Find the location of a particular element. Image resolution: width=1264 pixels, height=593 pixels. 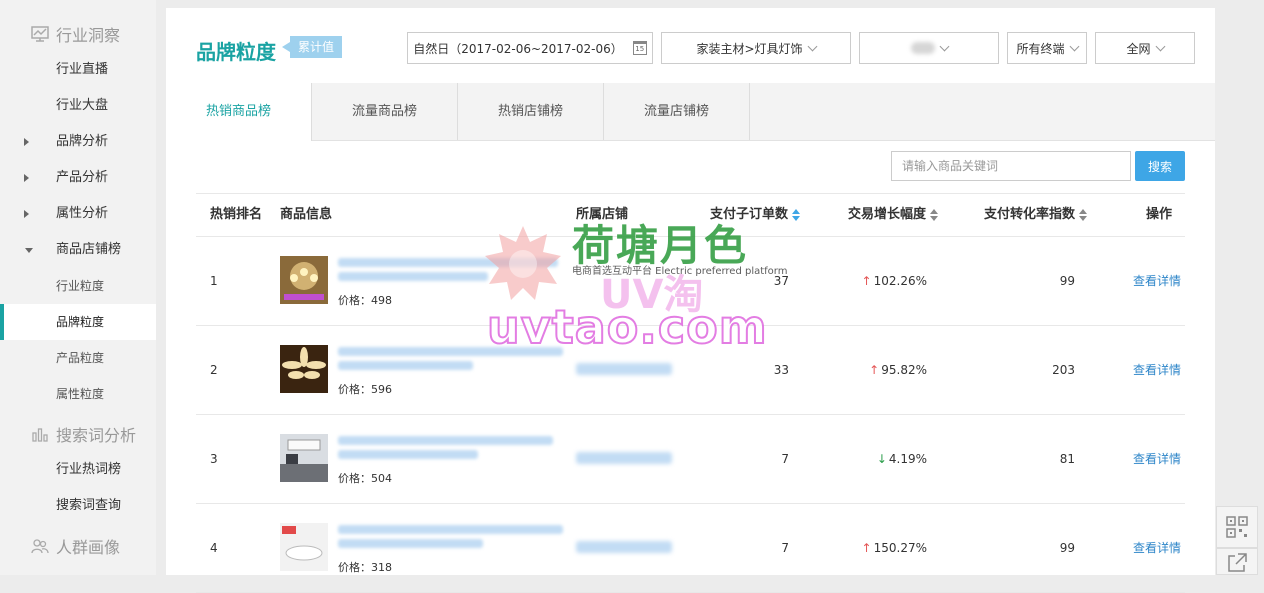

header-rank: 热销排名 is located at coordinates (236, 214).